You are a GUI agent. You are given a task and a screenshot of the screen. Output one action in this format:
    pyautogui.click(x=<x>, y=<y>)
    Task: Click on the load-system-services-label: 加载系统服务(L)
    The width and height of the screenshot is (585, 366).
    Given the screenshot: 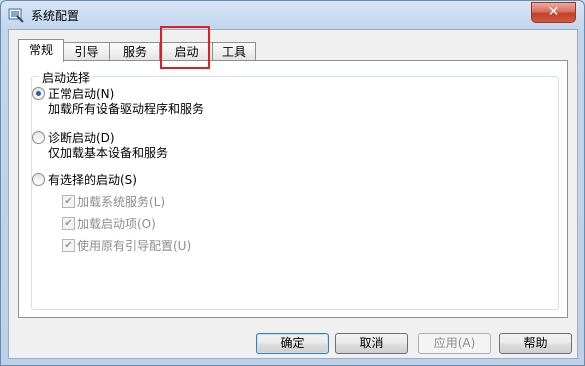 What is the action you would take?
    pyautogui.click(x=121, y=202)
    